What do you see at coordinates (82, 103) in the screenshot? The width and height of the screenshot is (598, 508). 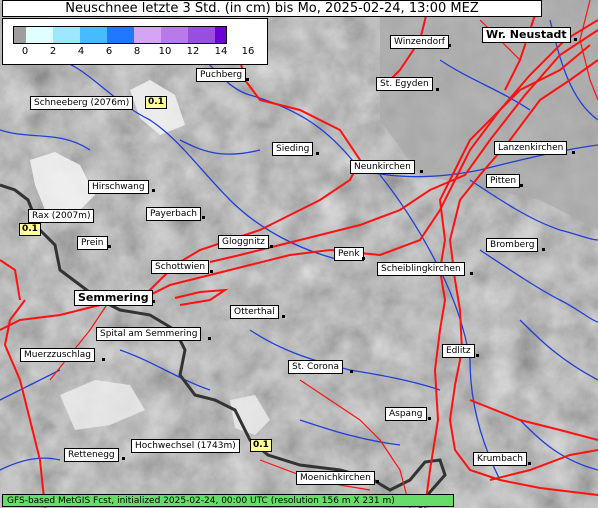 I see `place-label-schneeberg: Schneeberg (2076m)` at bounding box center [82, 103].